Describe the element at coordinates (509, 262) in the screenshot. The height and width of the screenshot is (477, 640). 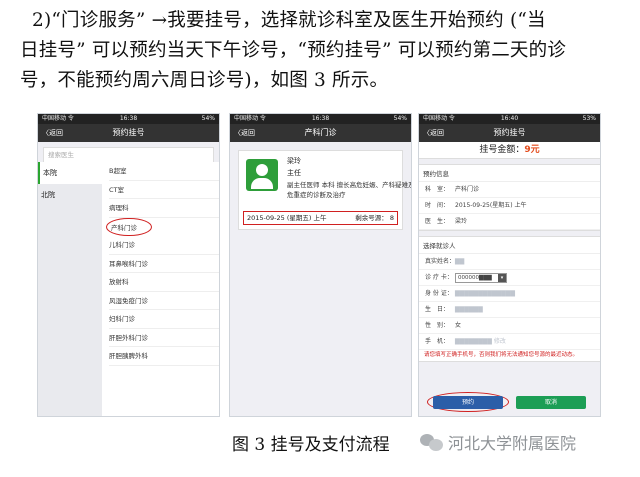
I see `patient-row: 真实姓名：▇▇` at that location.